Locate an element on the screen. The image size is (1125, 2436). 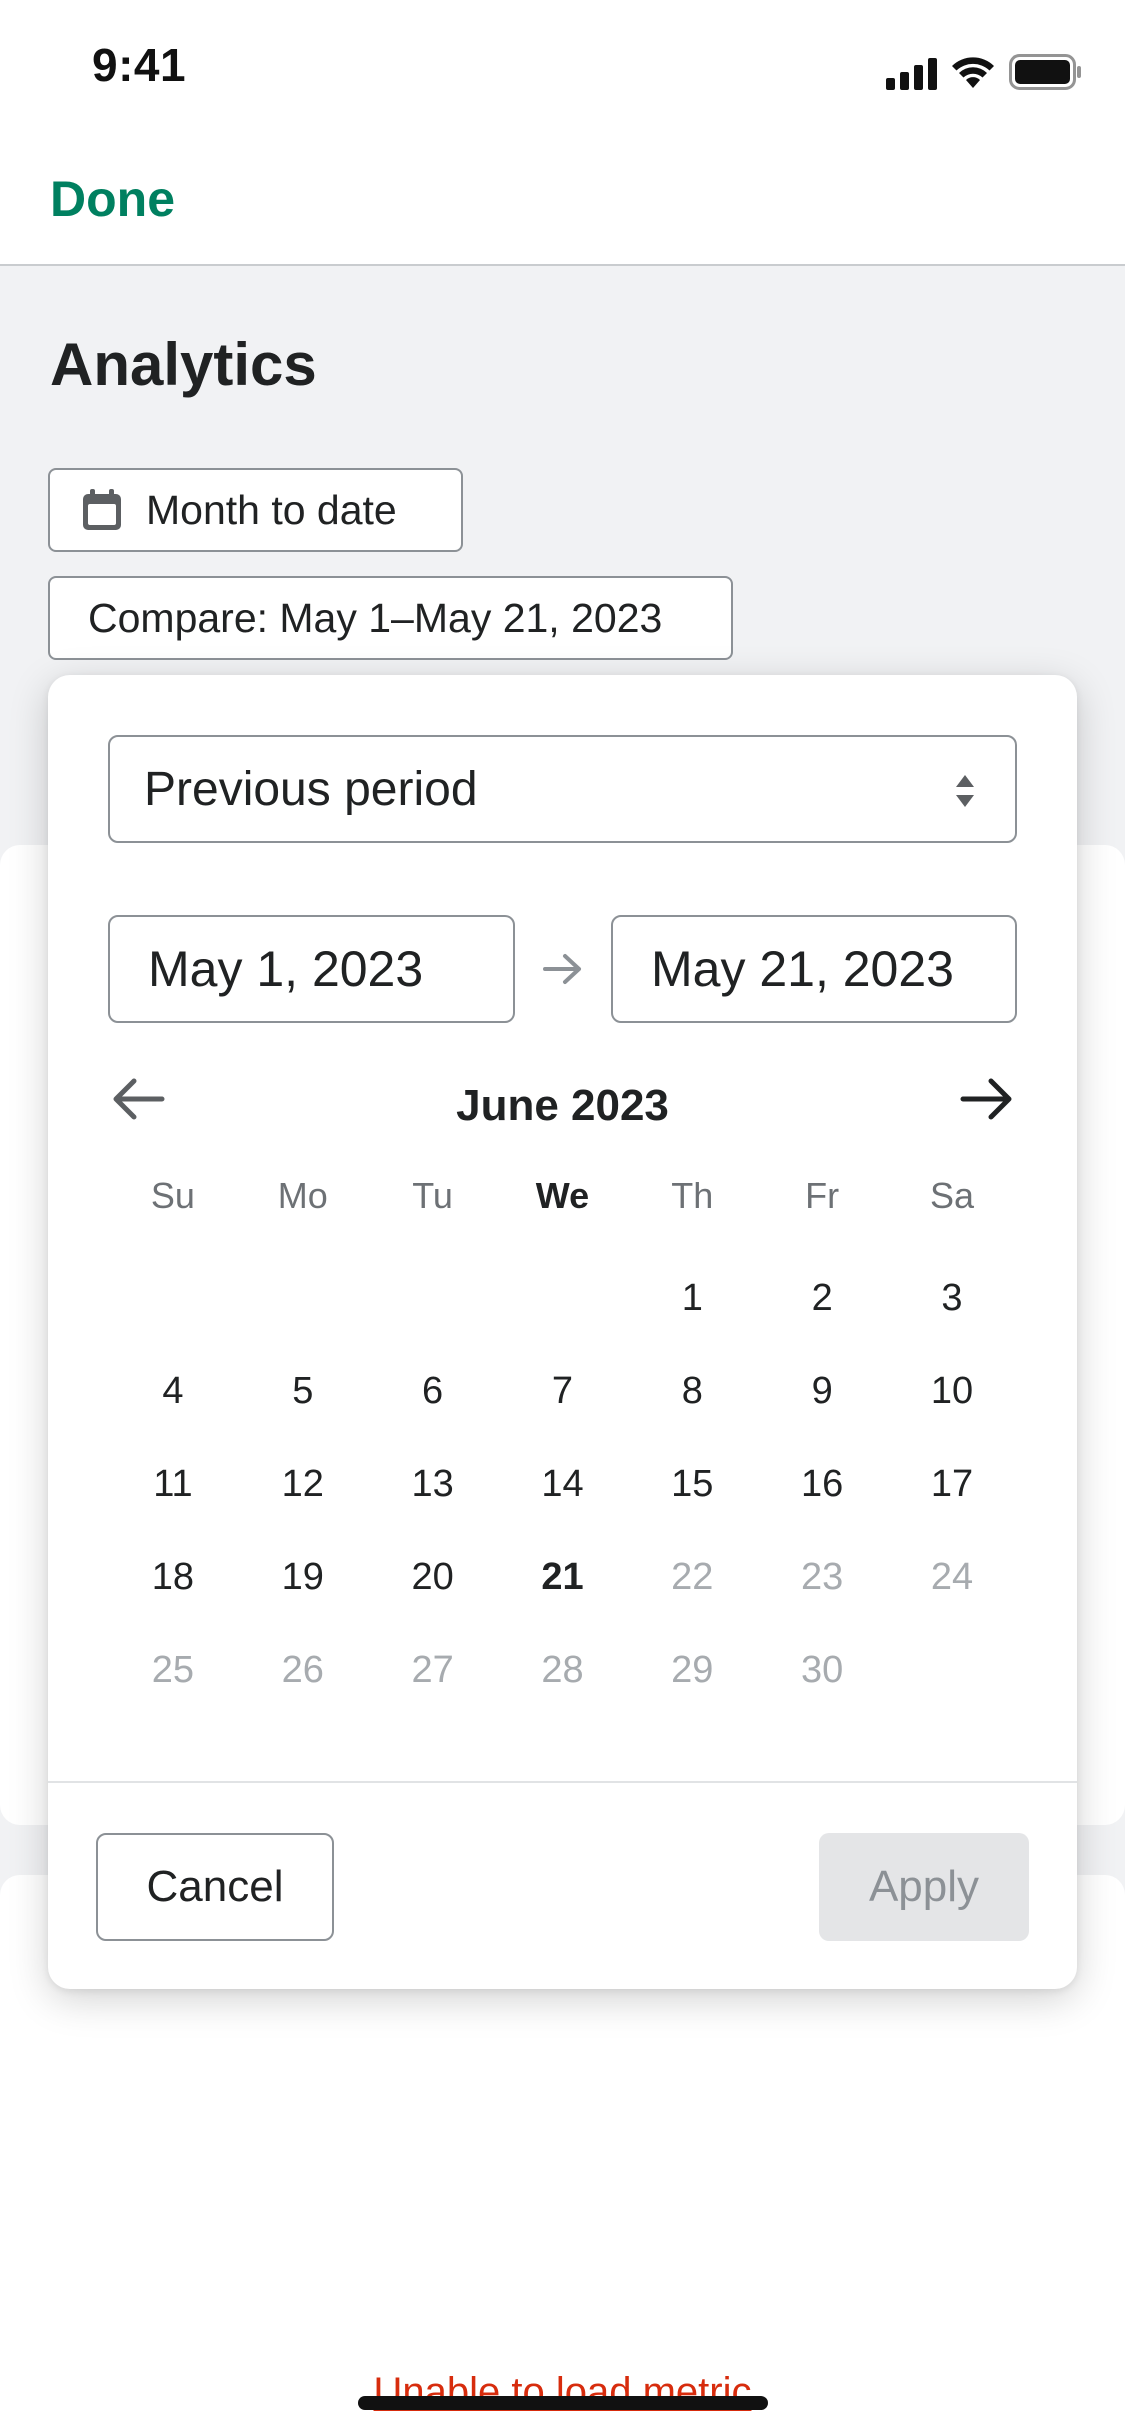
calendar-day: 4 is located at coordinates (173, 1416).